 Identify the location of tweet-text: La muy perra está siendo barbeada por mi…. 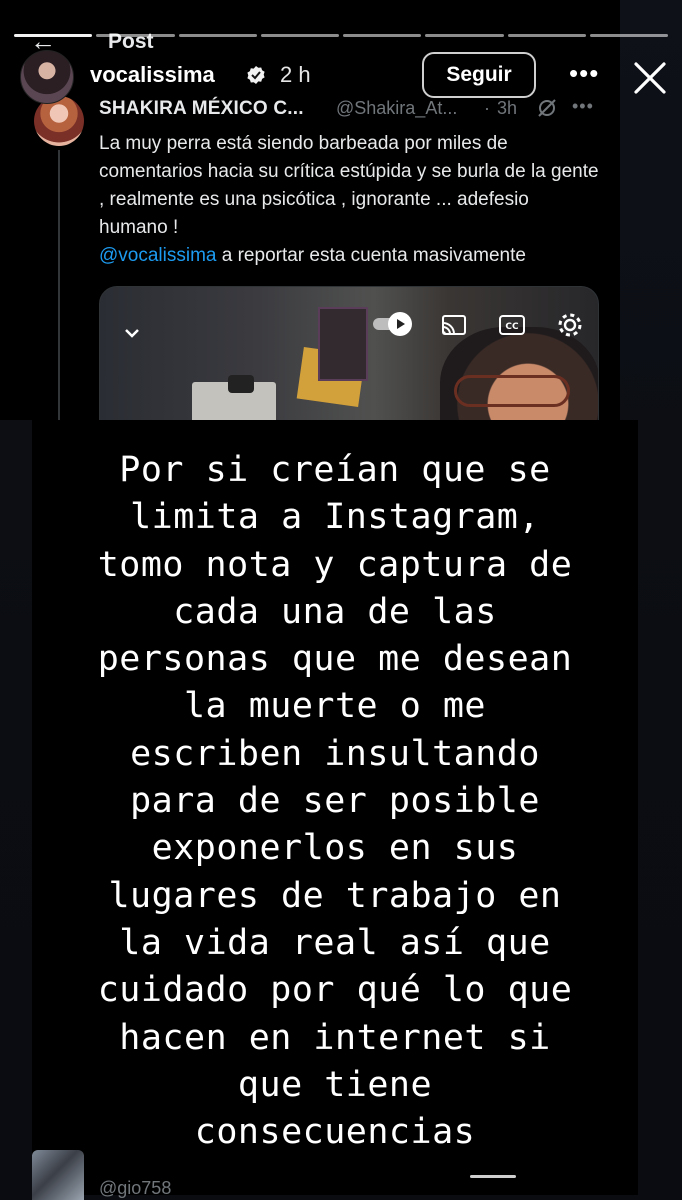
(349, 185).